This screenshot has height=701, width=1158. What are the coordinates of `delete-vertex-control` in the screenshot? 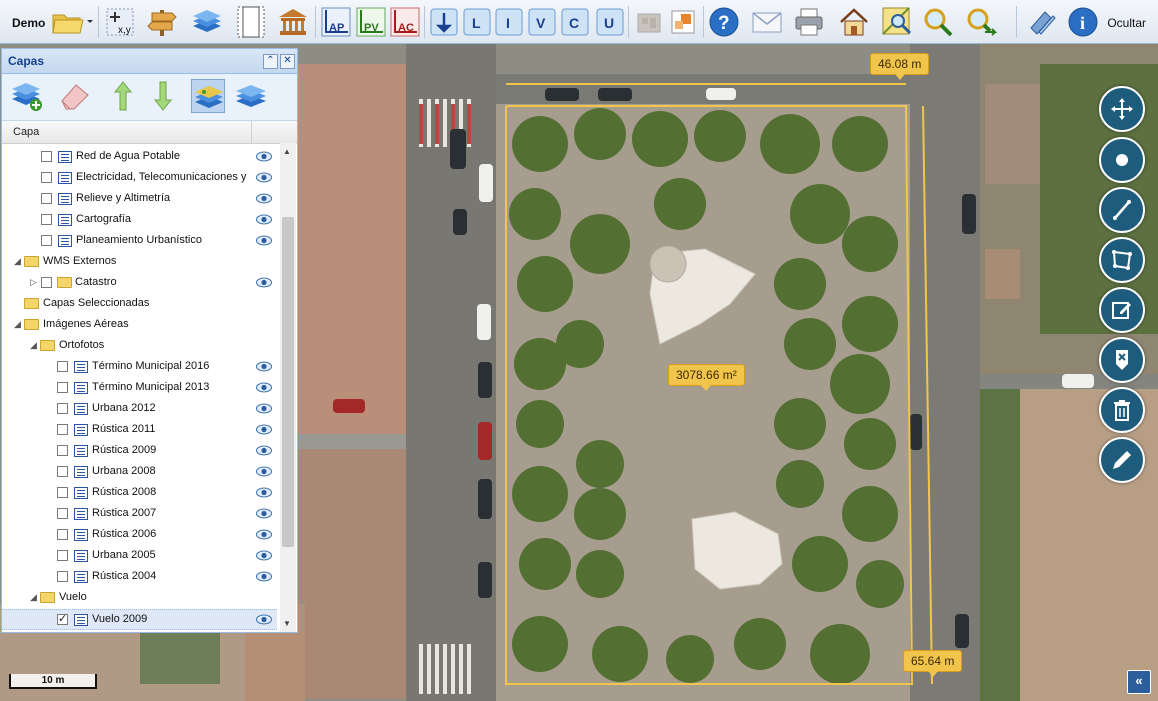 It's located at (1122, 360).